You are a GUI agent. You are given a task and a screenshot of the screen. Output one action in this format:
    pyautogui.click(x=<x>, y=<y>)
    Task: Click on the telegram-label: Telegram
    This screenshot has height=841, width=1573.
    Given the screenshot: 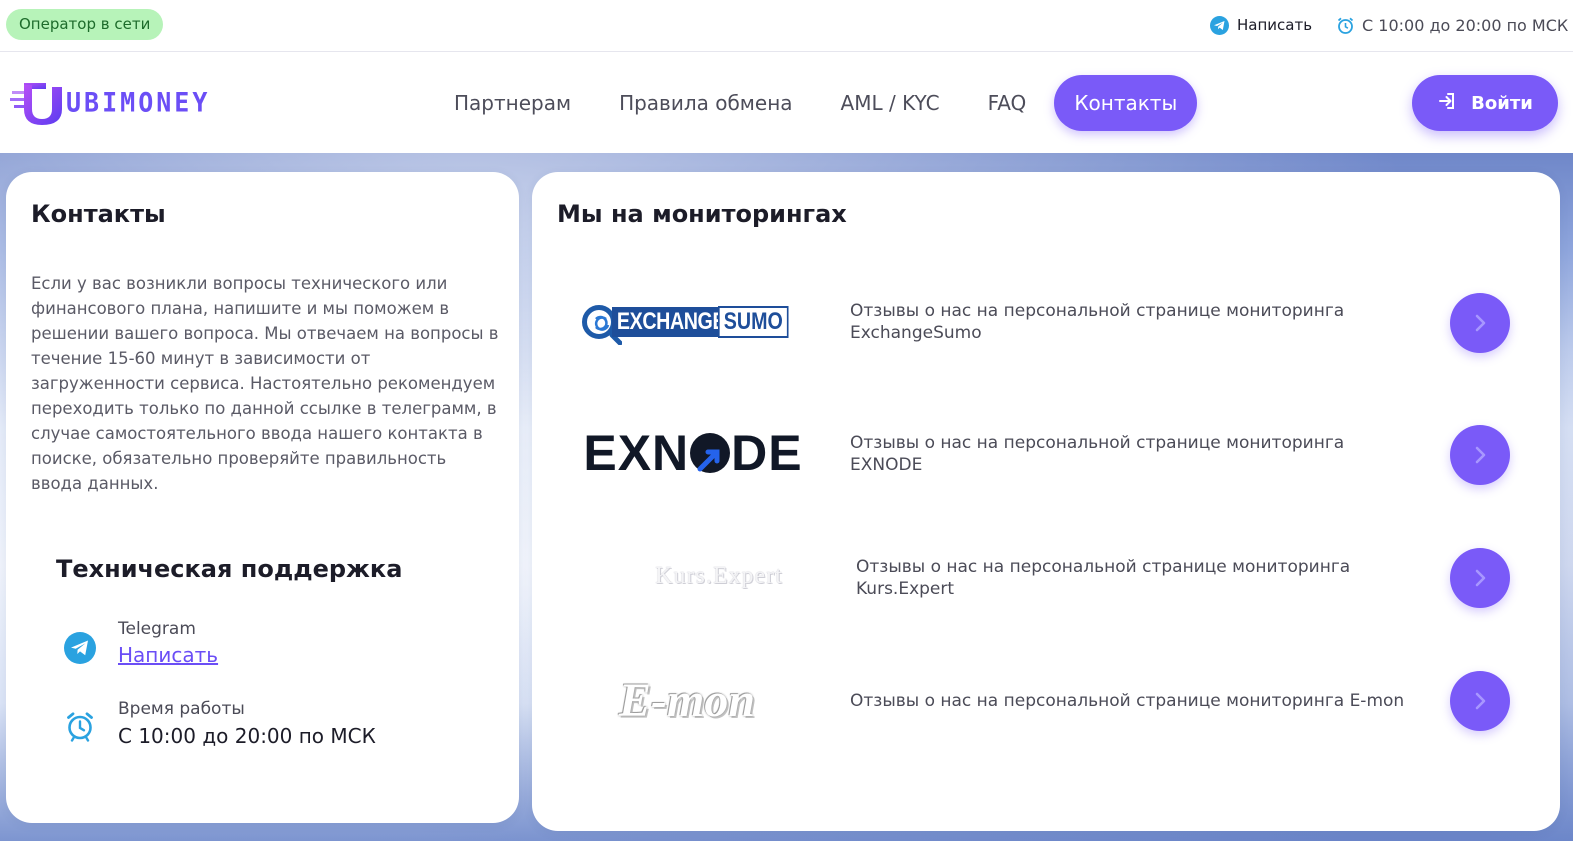 What is the action you would take?
    pyautogui.click(x=157, y=629)
    